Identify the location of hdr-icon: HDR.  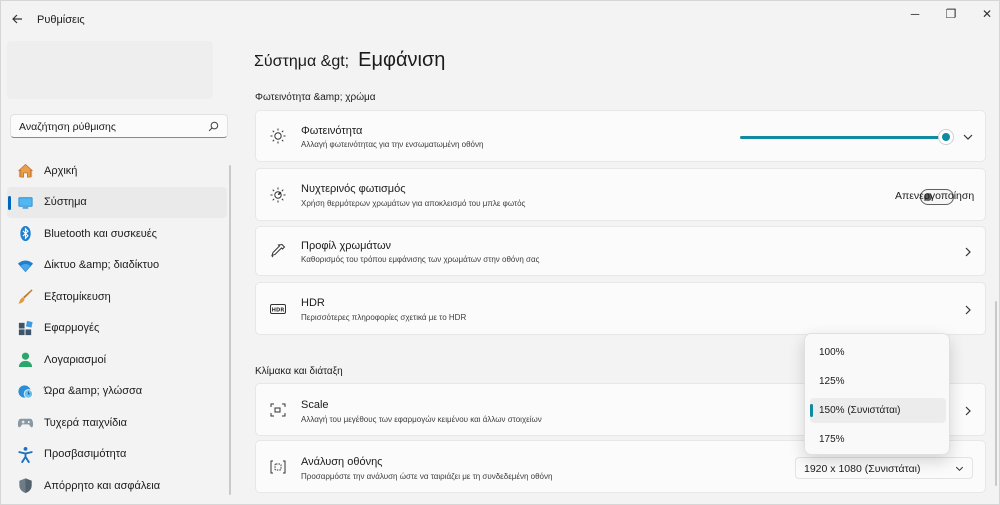
(278, 309).